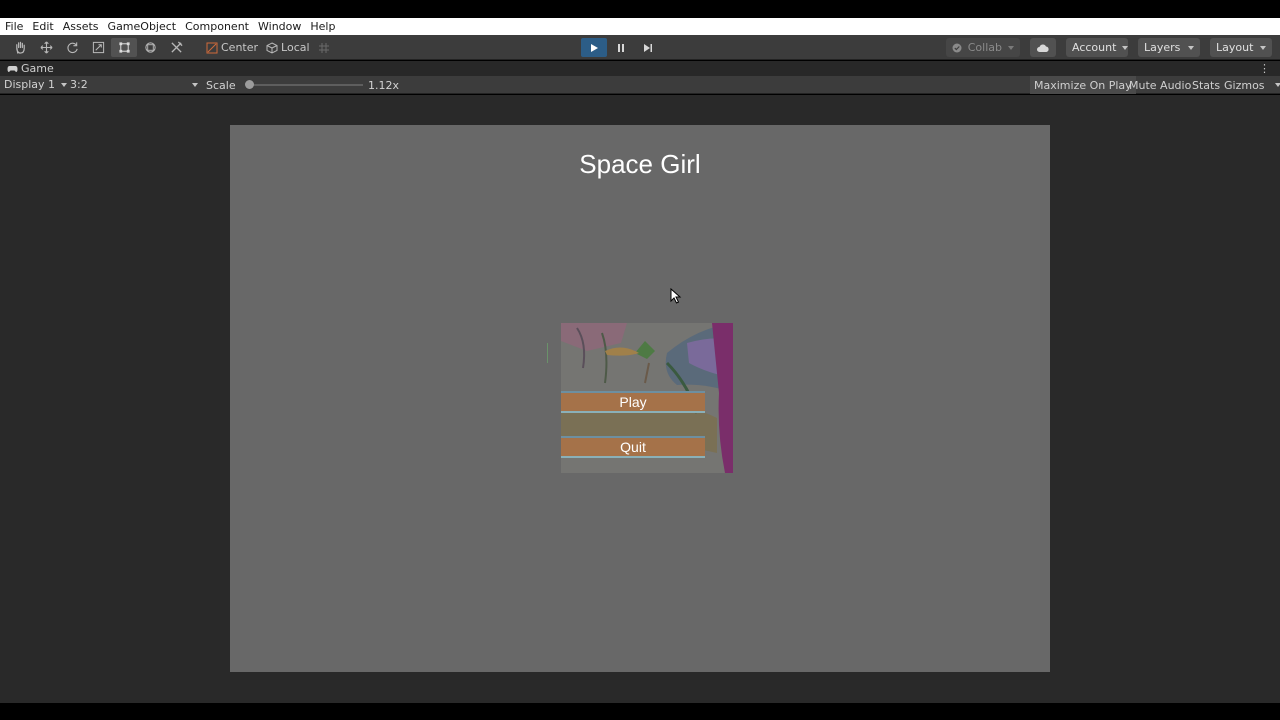  I want to click on move-icon, so click(46, 47).